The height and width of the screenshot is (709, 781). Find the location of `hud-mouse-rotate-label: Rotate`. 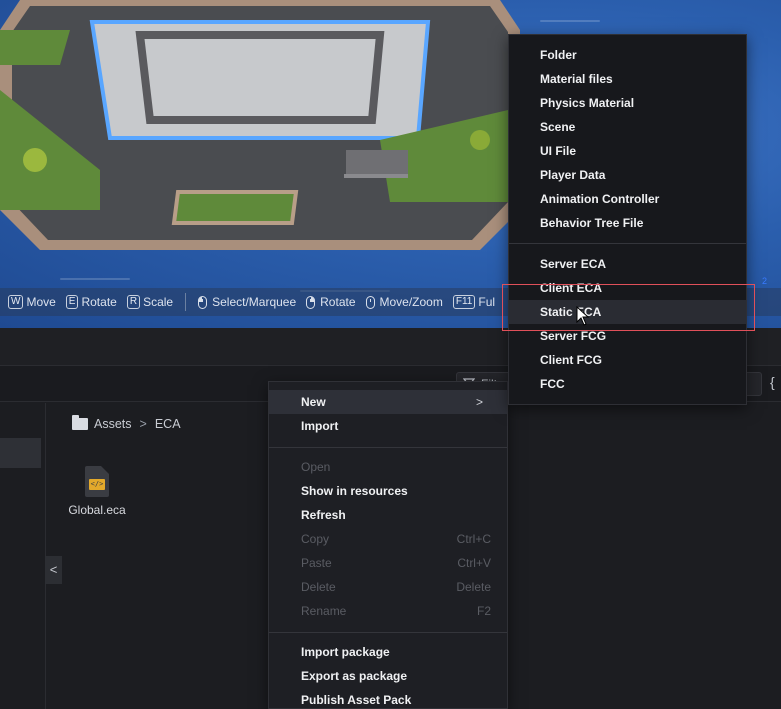

hud-mouse-rotate-label: Rotate is located at coordinates (338, 302).